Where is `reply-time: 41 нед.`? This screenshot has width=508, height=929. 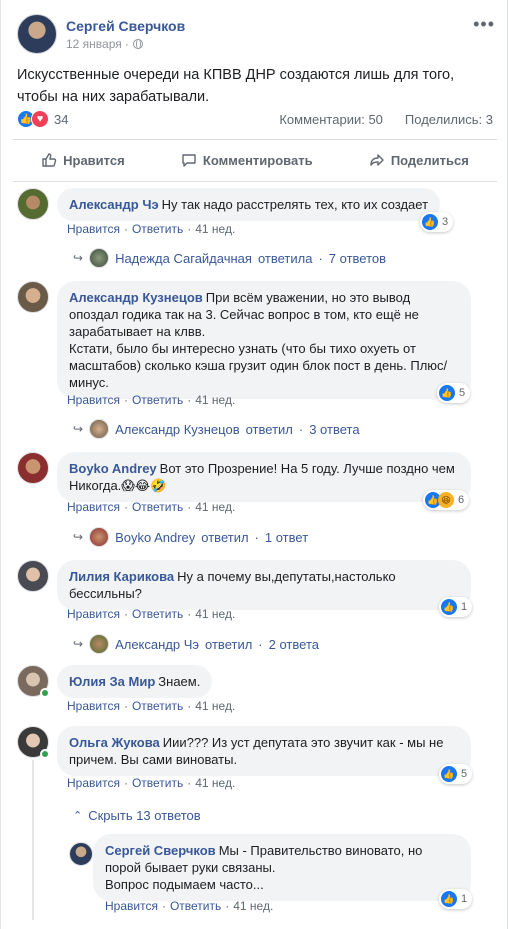
reply-time: 41 нед. is located at coordinates (253, 906).